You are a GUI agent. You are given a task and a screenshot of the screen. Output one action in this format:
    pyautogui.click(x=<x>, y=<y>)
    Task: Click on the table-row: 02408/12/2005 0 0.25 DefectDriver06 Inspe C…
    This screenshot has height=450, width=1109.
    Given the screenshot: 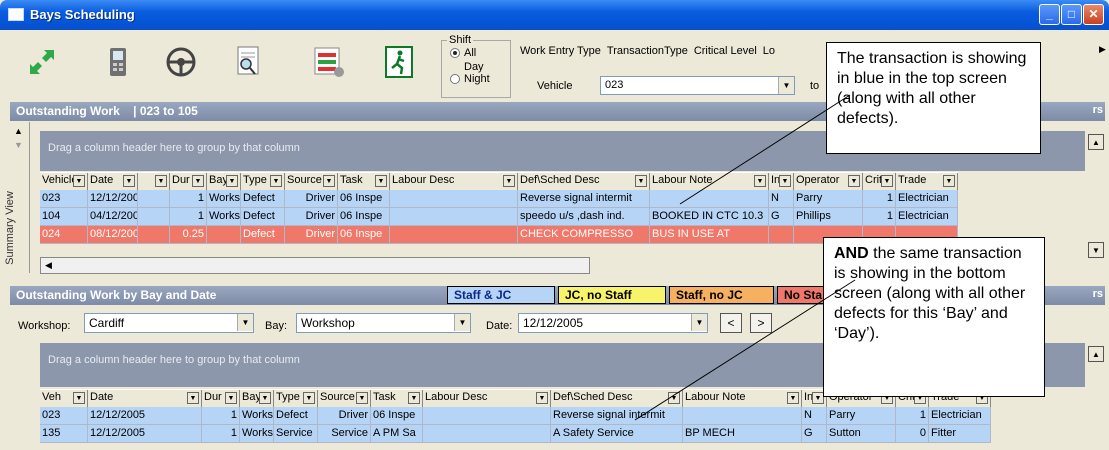 What is the action you would take?
    pyautogui.click(x=499, y=235)
    